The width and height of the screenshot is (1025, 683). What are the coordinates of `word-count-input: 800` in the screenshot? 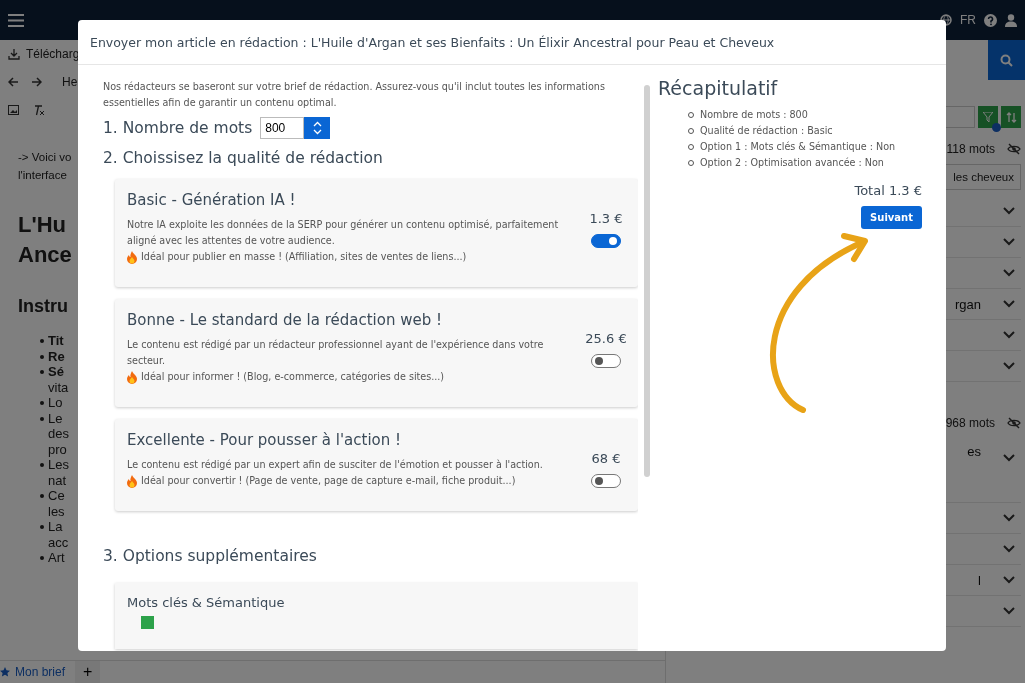 It's located at (282, 128).